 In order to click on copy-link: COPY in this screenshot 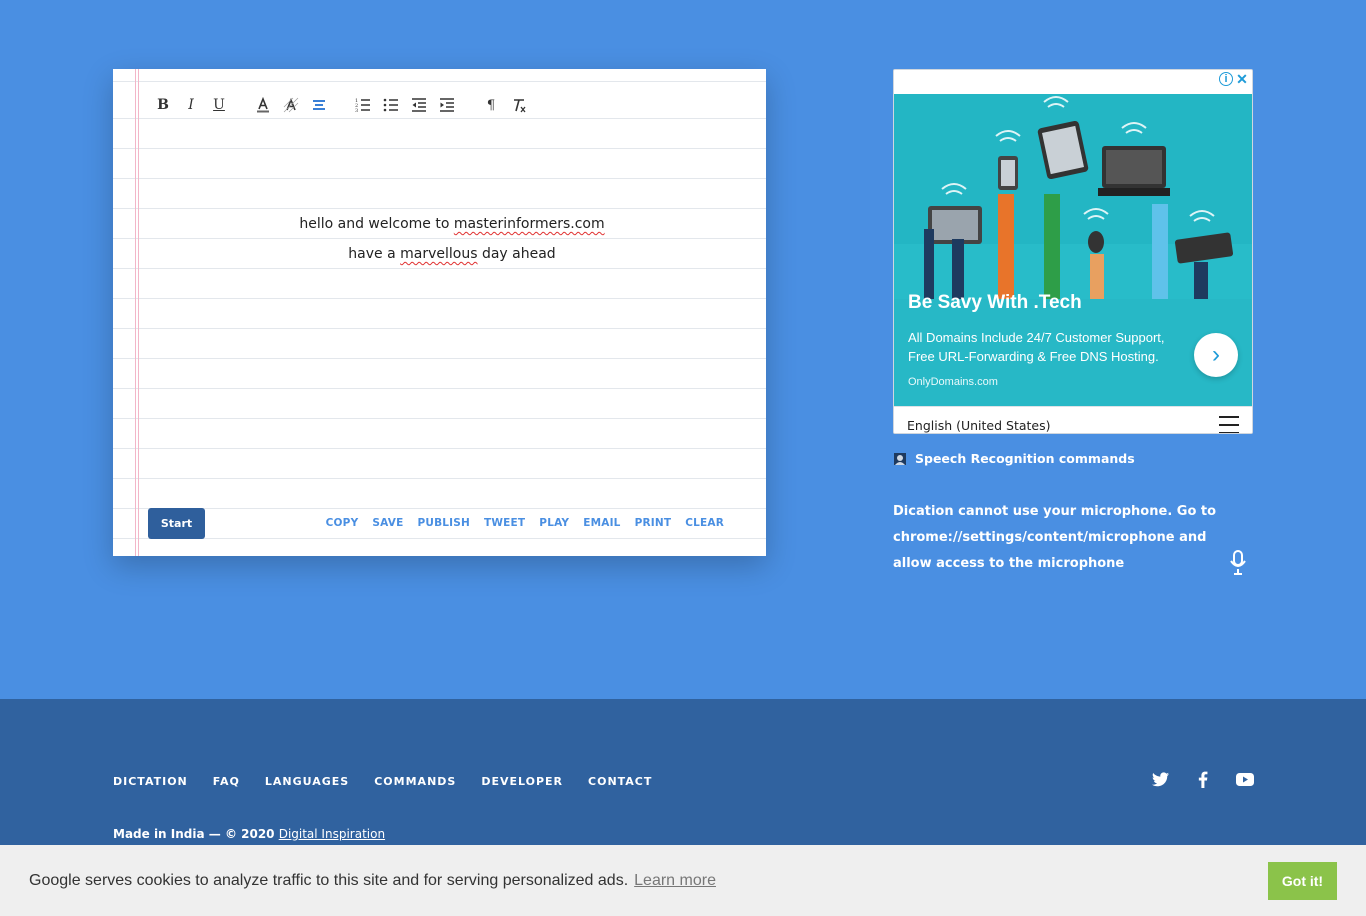, I will do `click(342, 523)`.